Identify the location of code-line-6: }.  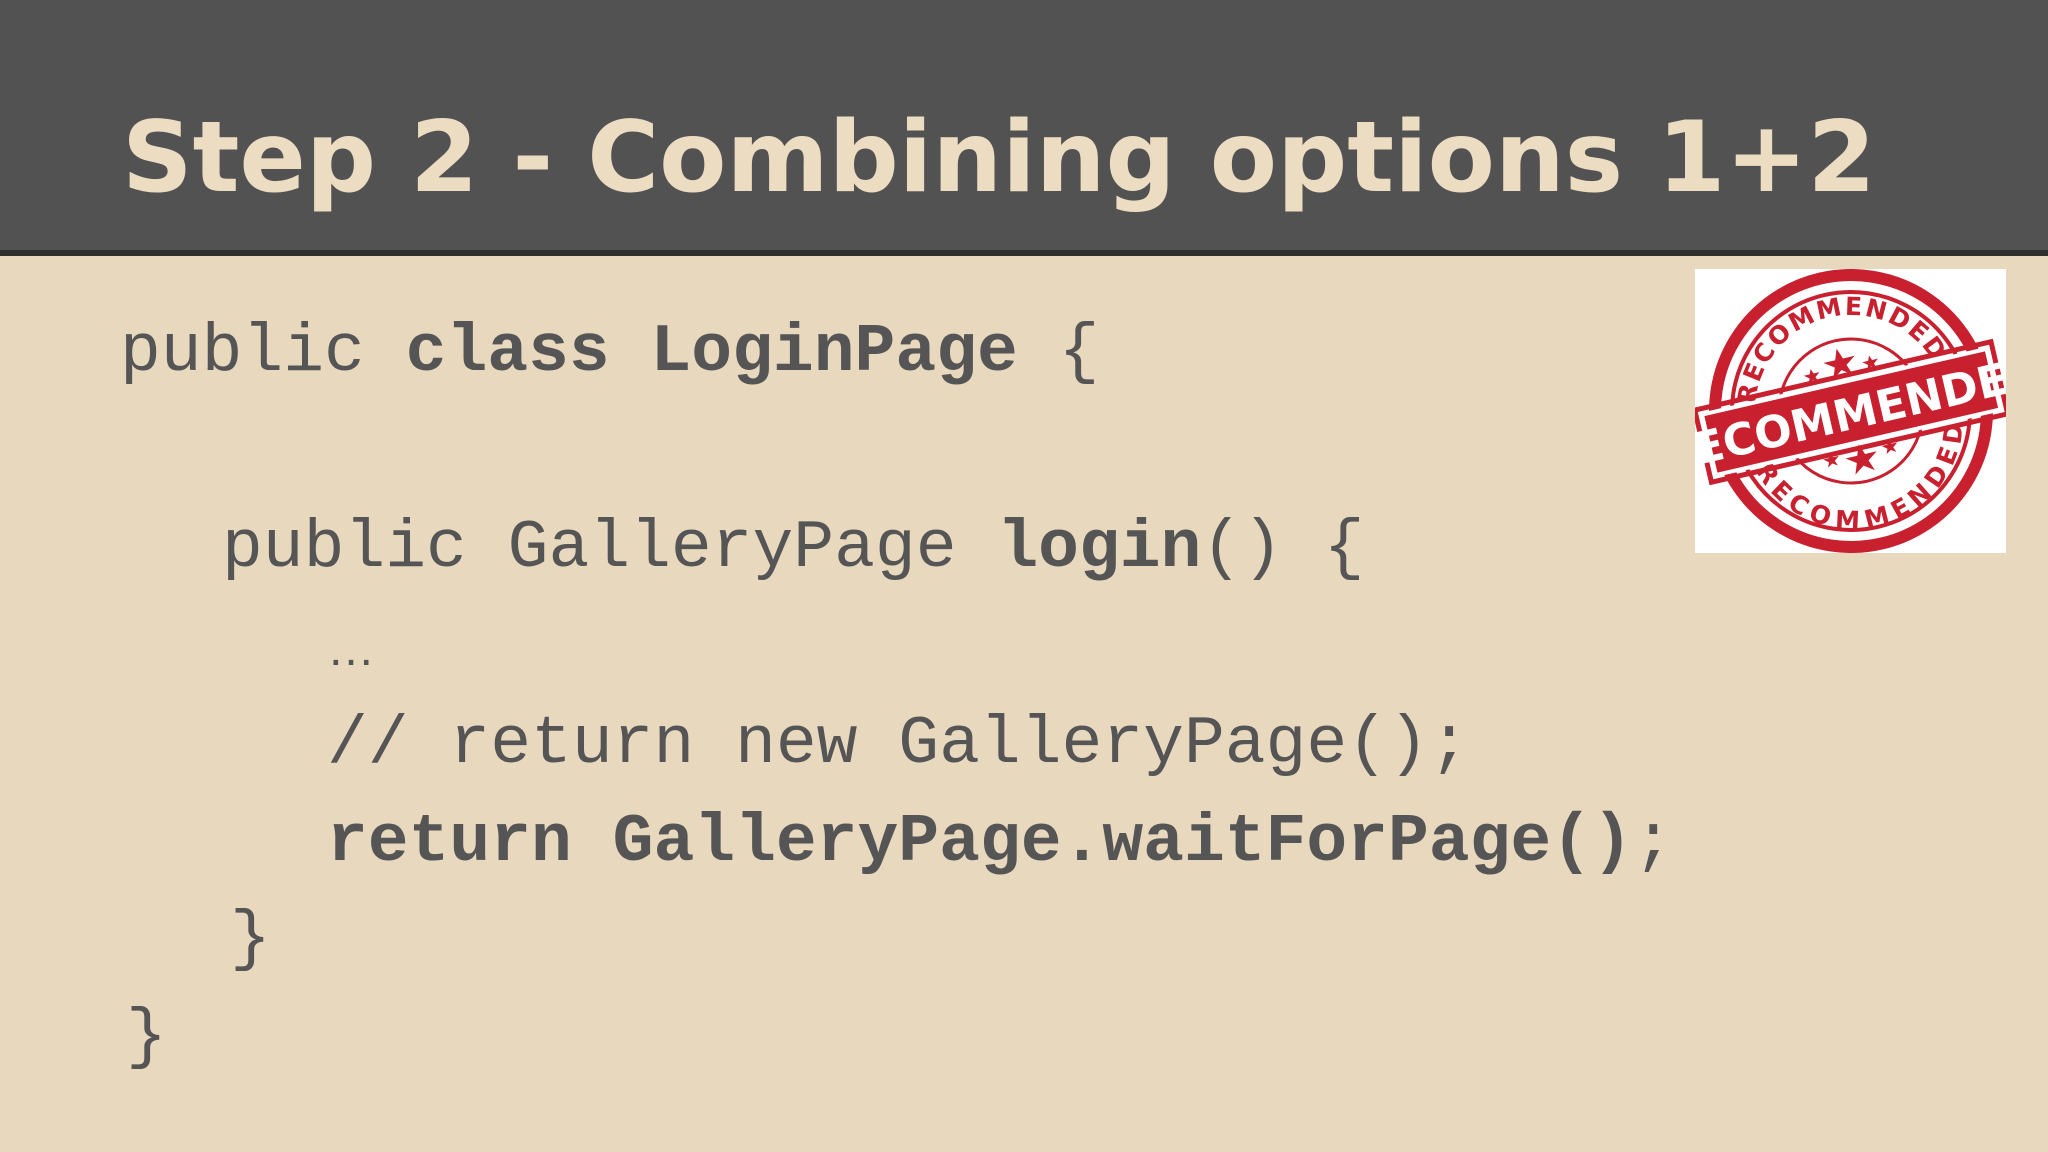
(250, 939).